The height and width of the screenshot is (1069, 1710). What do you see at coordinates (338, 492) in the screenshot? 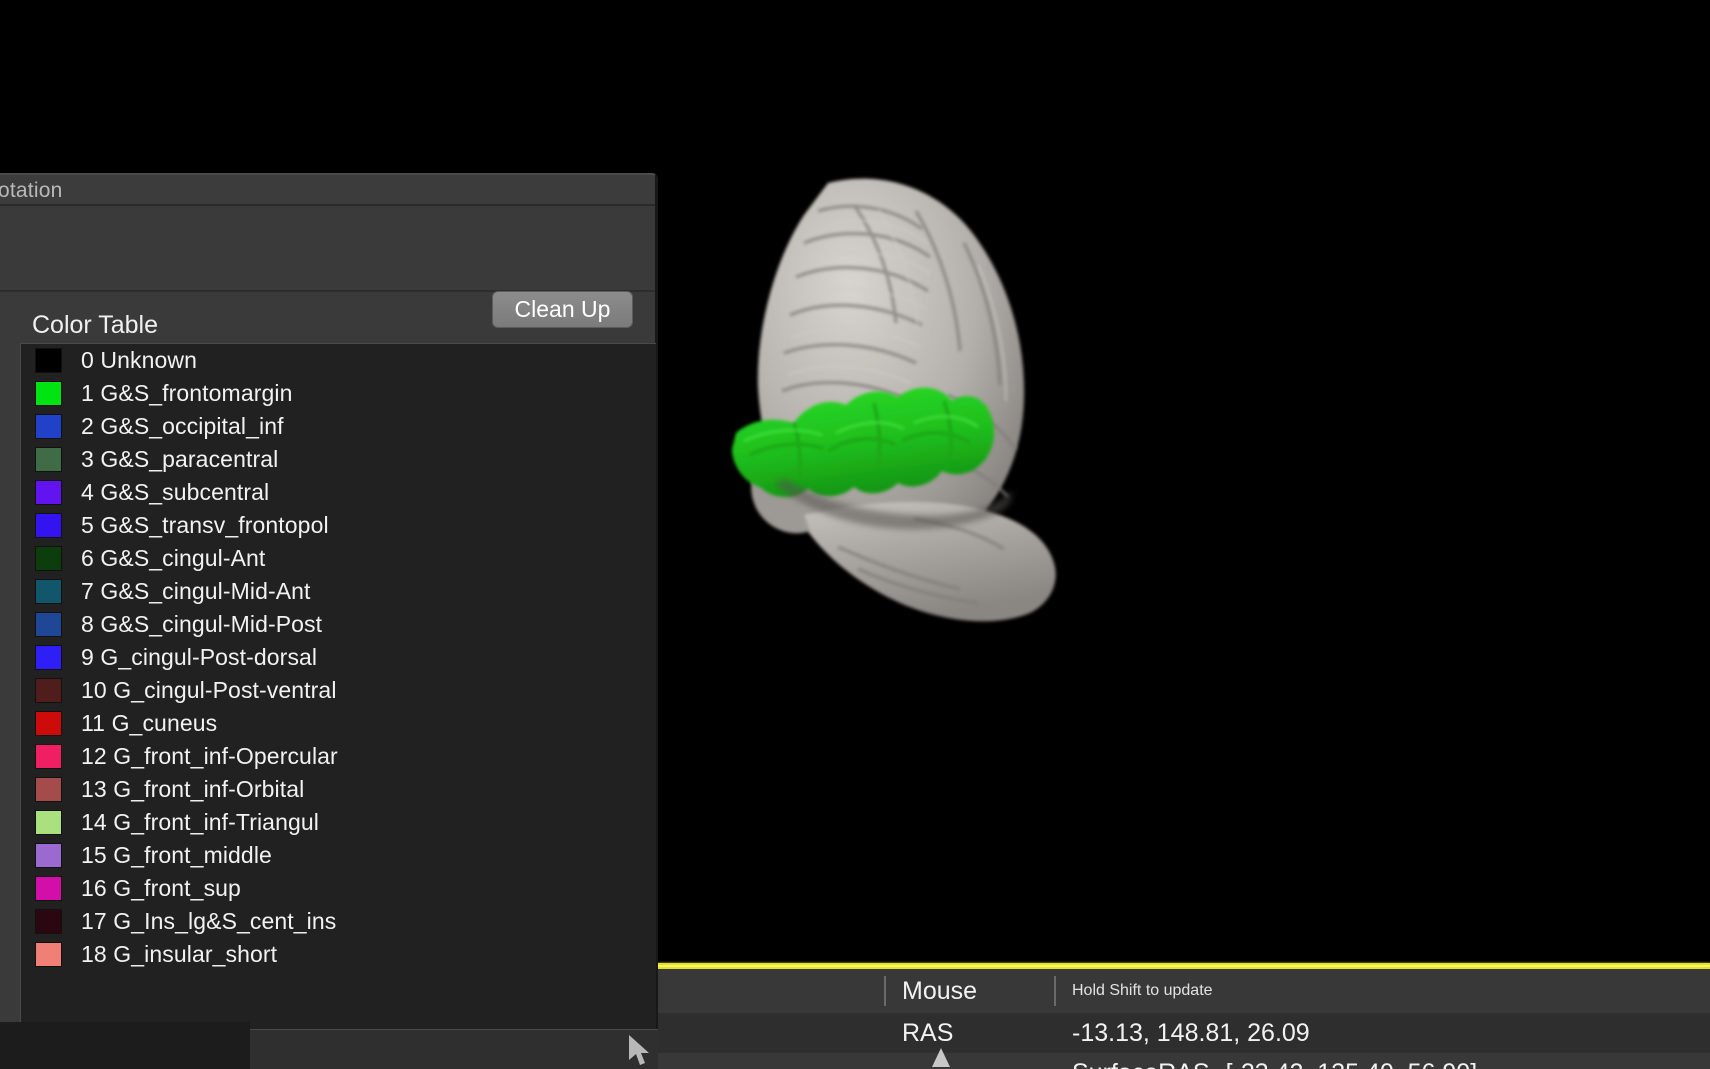
I see `color-table-row: 4 G&S_subcentral` at bounding box center [338, 492].